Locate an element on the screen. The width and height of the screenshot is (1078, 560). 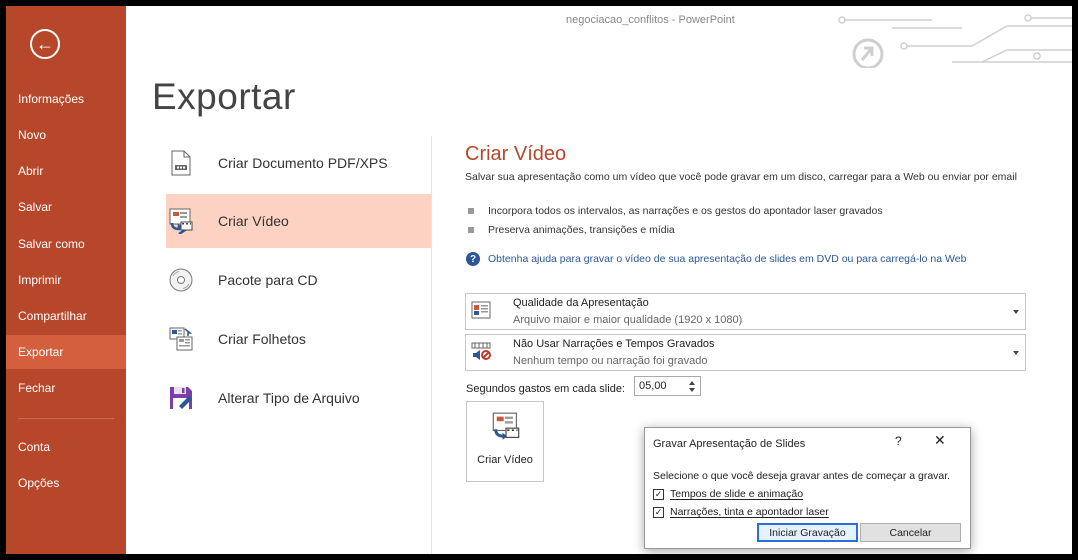
cd-icon is located at coordinates (181, 280).